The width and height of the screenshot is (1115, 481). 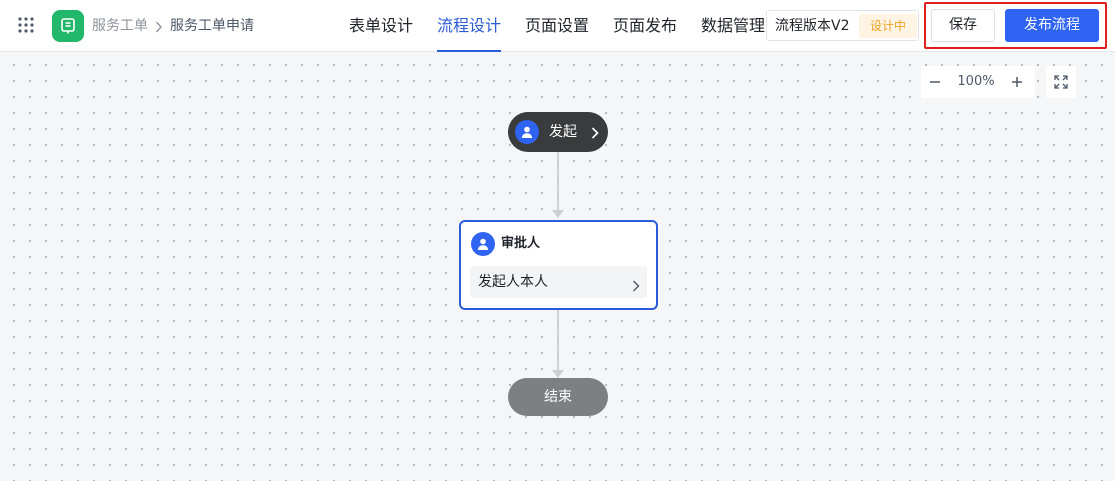 I want to click on approver-node: 审批人 发起人本人, so click(x=558, y=265).